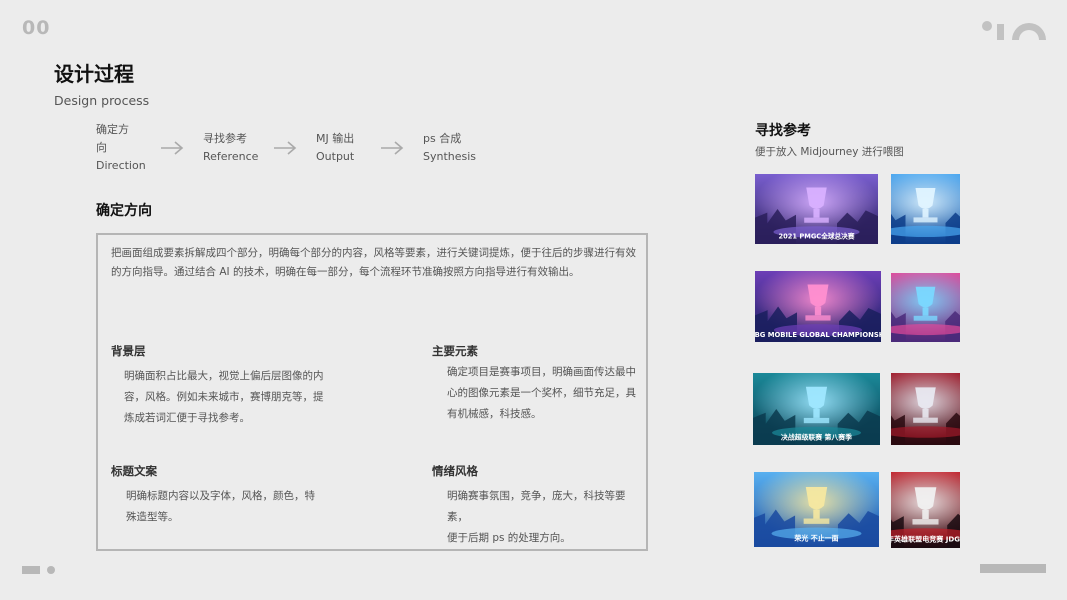 This screenshot has height=600, width=1067. What do you see at coordinates (816, 437) in the screenshot?
I see `reference-caption: 决战超级联赛 第八赛季` at bounding box center [816, 437].